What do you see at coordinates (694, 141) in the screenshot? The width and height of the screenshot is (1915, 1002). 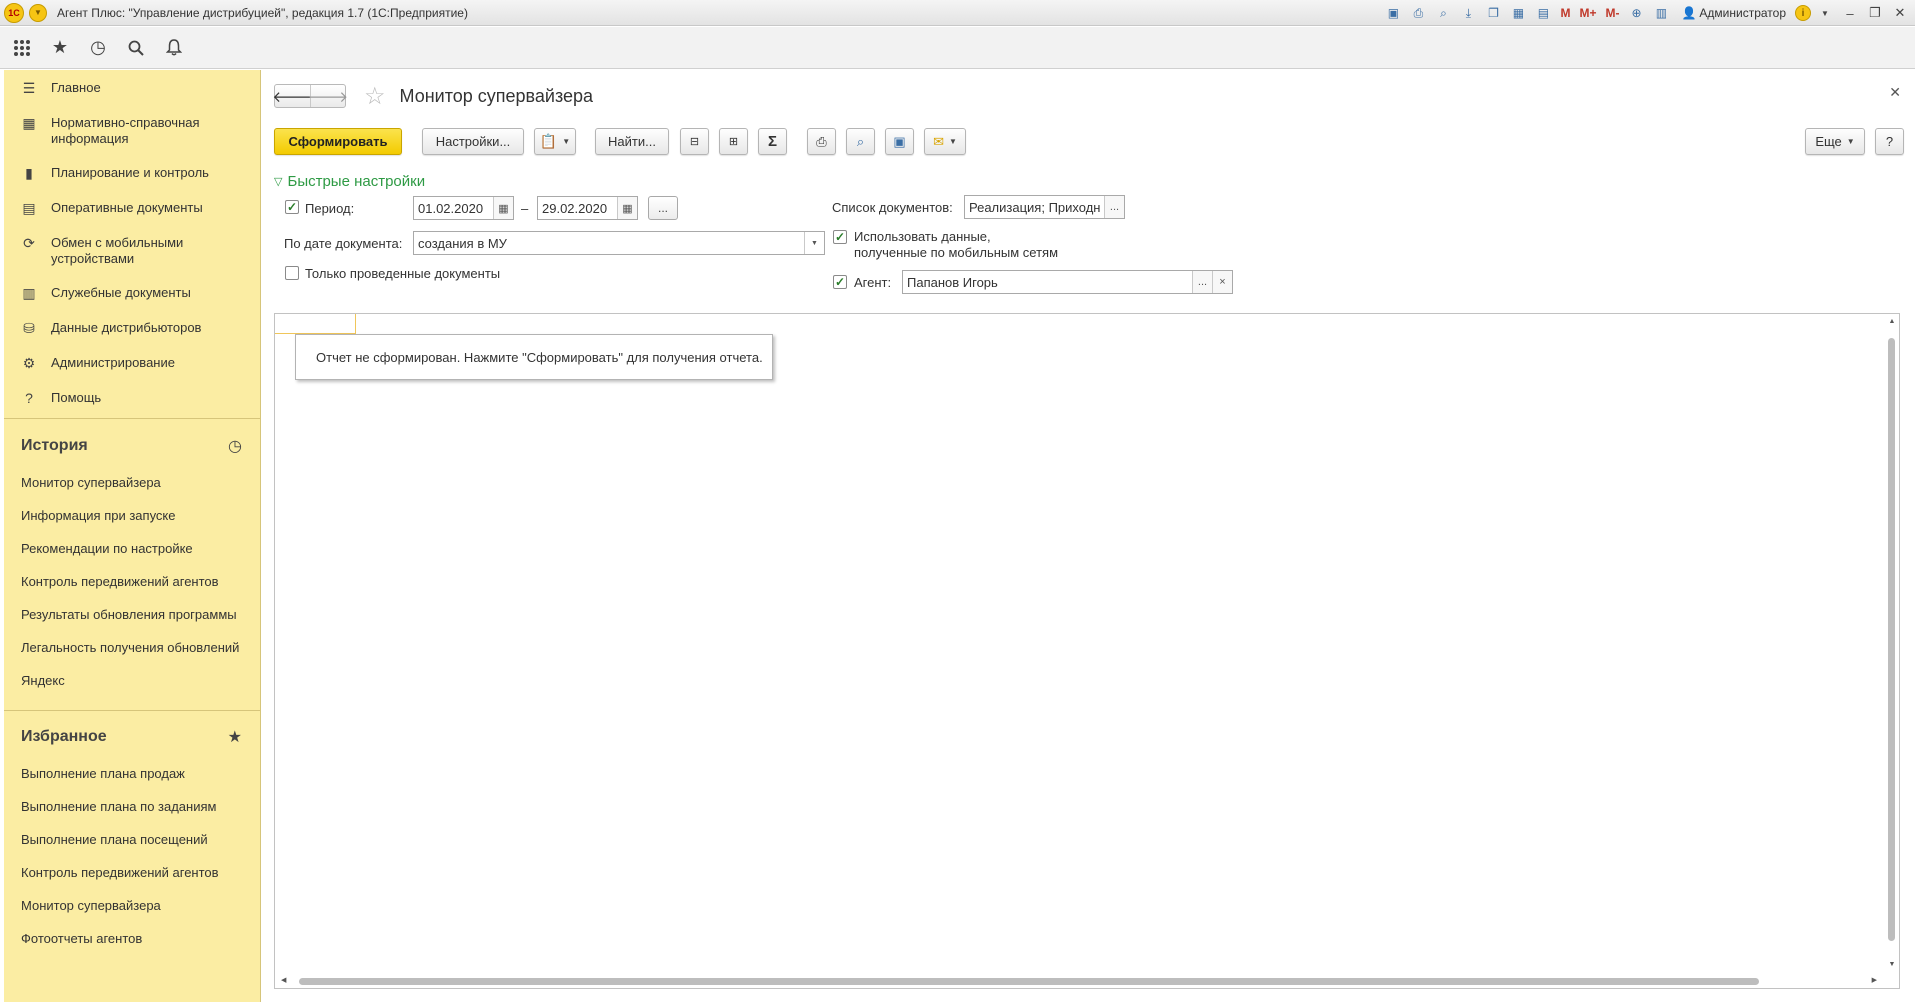 I see `collapse-groups-button: ⊟` at bounding box center [694, 141].